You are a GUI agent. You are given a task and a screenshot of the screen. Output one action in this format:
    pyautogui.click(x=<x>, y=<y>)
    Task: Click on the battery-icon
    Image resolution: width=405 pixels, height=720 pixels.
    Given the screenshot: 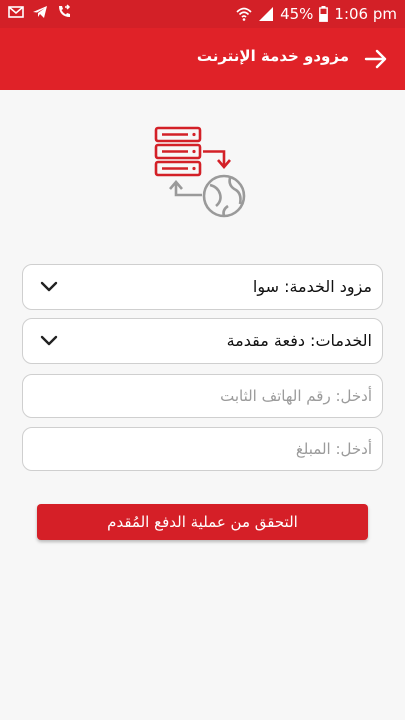 What is the action you would take?
    pyautogui.click(x=324, y=14)
    